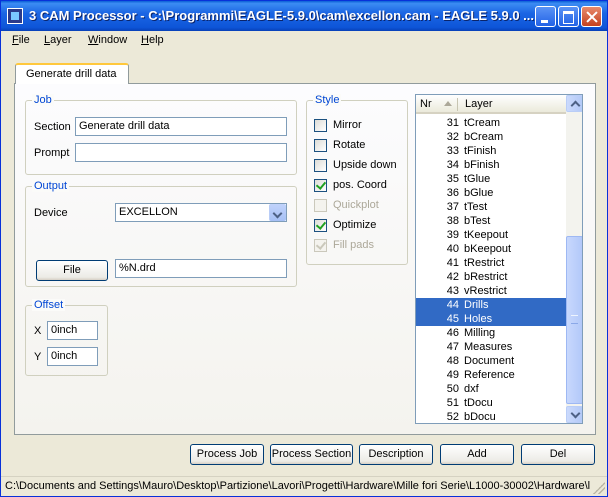  Describe the element at coordinates (491, 193) in the screenshot. I see `layer-row: 36 bGlue` at that location.